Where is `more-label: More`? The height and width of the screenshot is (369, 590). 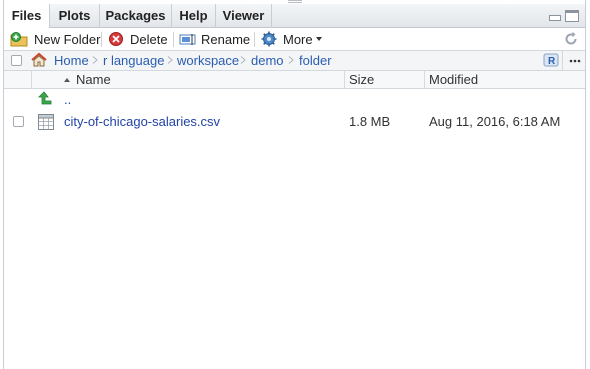 more-label: More is located at coordinates (298, 39).